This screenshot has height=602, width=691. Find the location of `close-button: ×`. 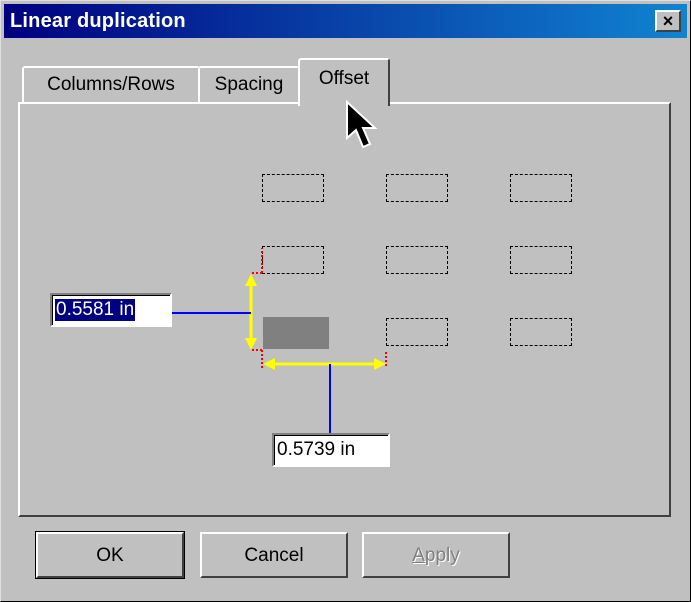

close-button: × is located at coordinates (668, 21).